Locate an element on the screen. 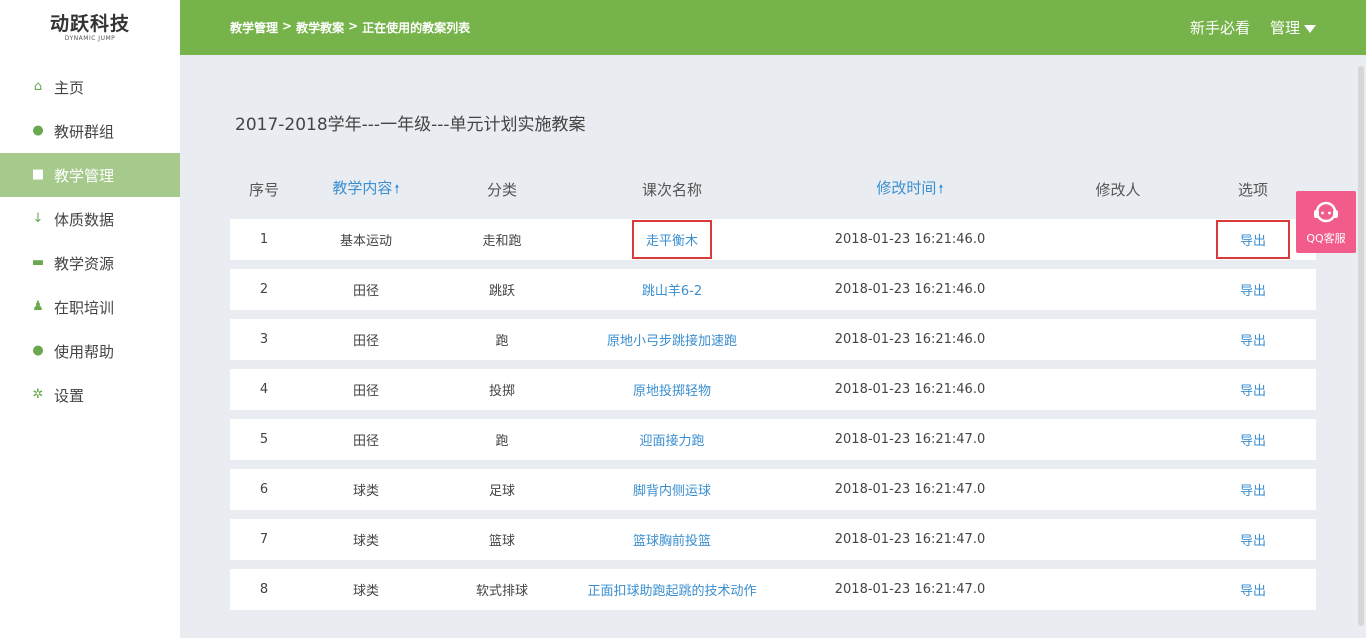 This screenshot has height=638, width=1366. lesson-link: 篮球胸前投篮 is located at coordinates (672, 541).